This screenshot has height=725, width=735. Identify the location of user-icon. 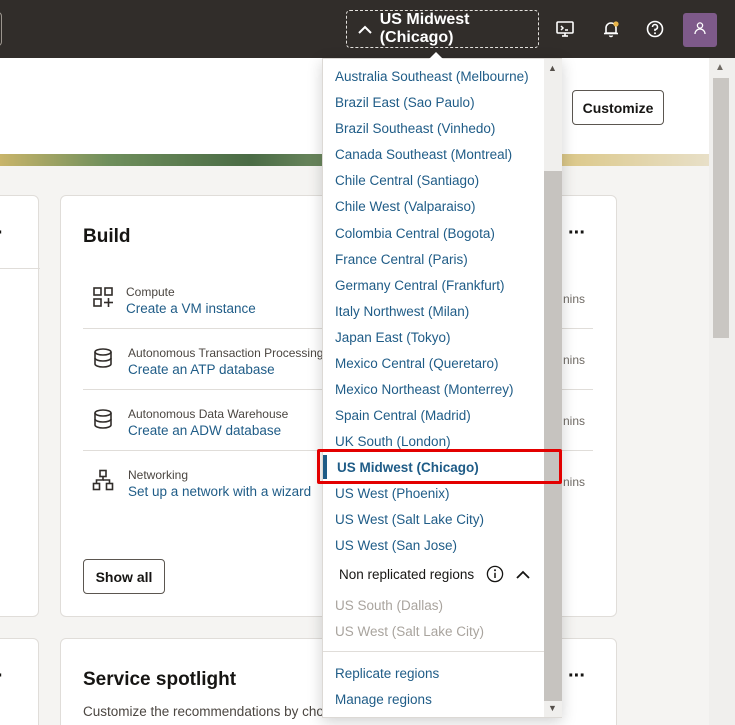
(700, 30).